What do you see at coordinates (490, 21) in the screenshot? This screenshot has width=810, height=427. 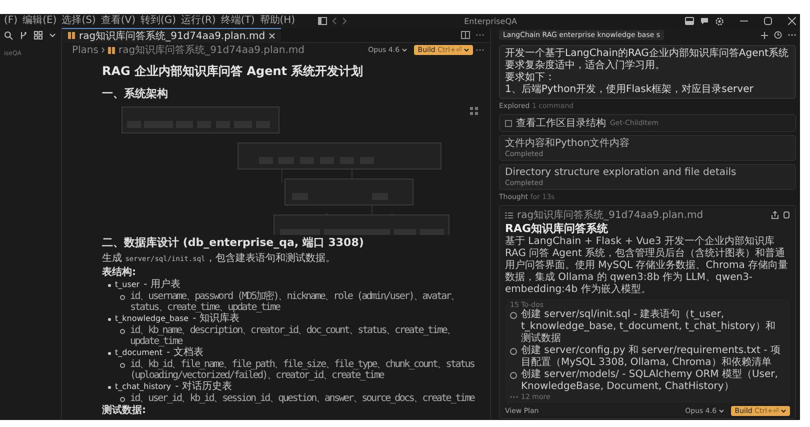 I see `window-title: EnterpriseQA` at bounding box center [490, 21].